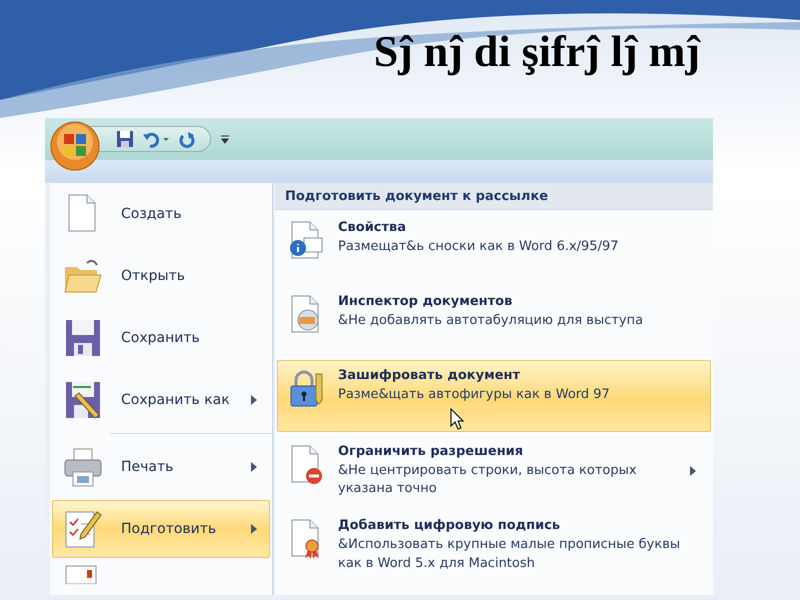 This screenshot has height=600, width=800. What do you see at coordinates (430, 375) in the screenshot?
I see `item-title: Зашифровать документ` at bounding box center [430, 375].